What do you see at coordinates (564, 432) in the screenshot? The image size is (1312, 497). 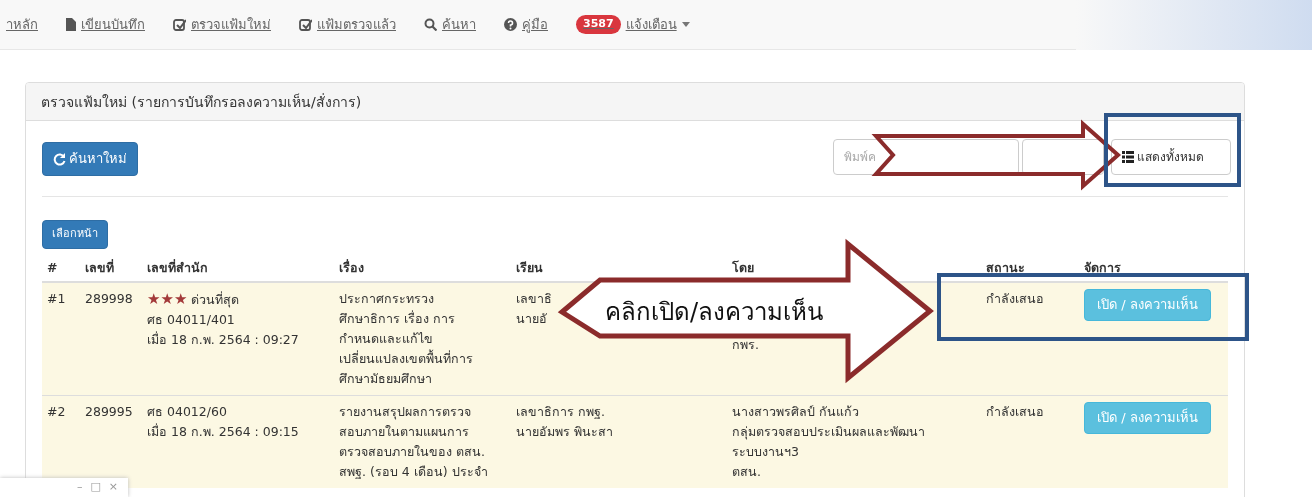 I see `table-cell-text: นายอัมพร พินะสา` at bounding box center [564, 432].